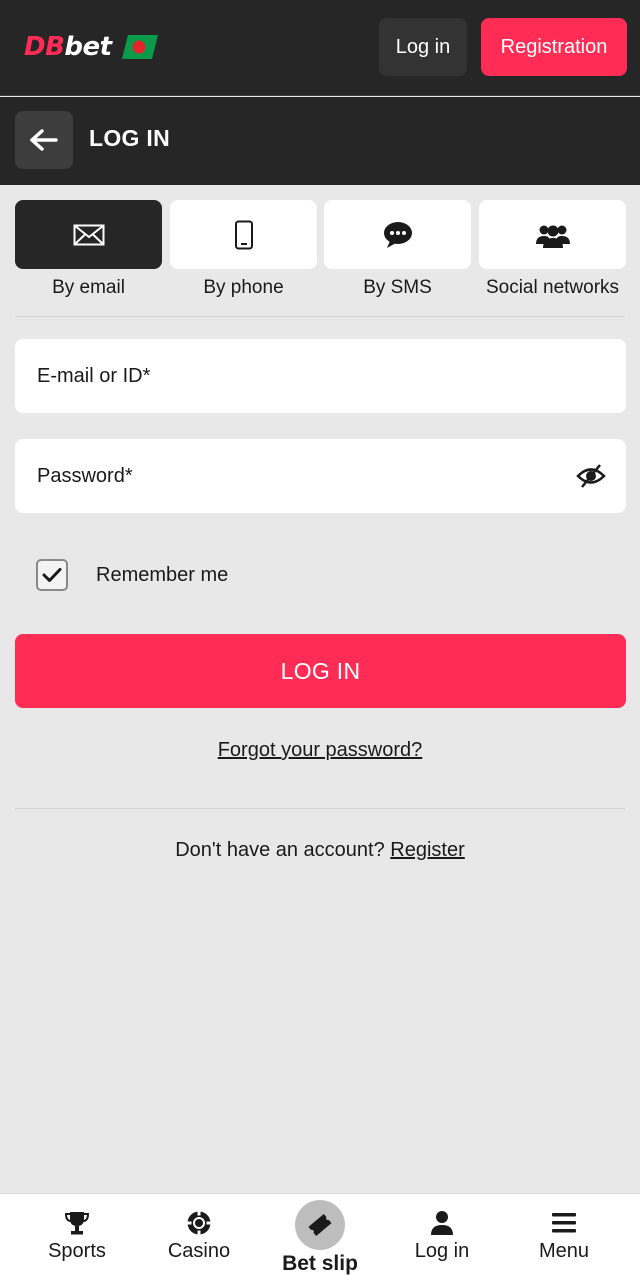 The width and height of the screenshot is (640, 1280). Describe the element at coordinates (199, 1237) in the screenshot. I see `nav-casino: Casino` at that location.